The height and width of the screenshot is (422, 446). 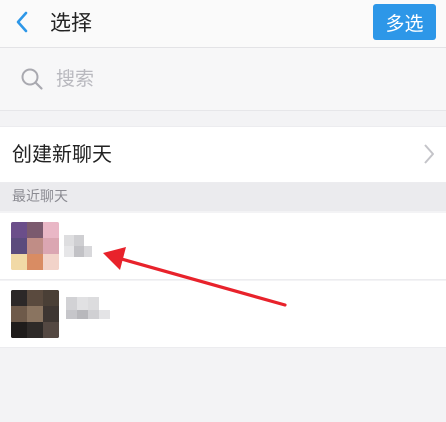 I want to click on create-new-chat-label: 创建新聊天, so click(x=62, y=154).